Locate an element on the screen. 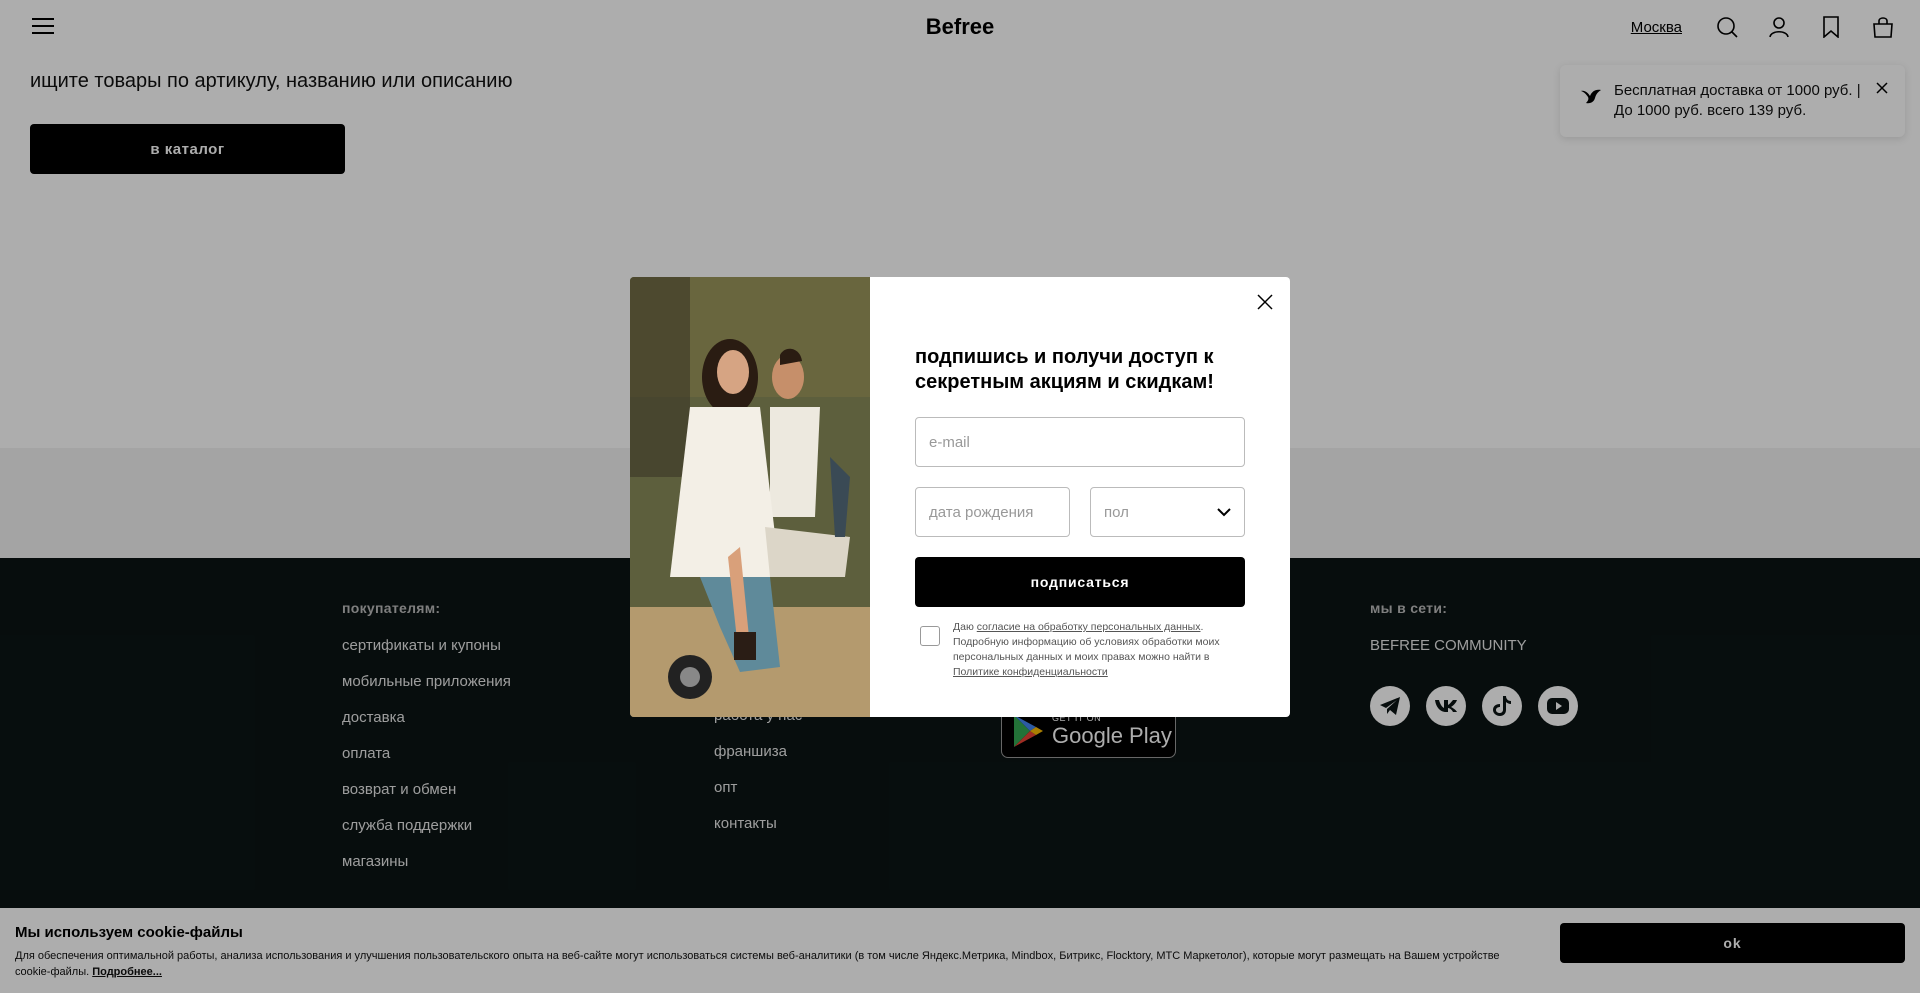 The height and width of the screenshot is (993, 1920). privacy-policy-link: Политике конфиденциальности is located at coordinates (1030, 672).